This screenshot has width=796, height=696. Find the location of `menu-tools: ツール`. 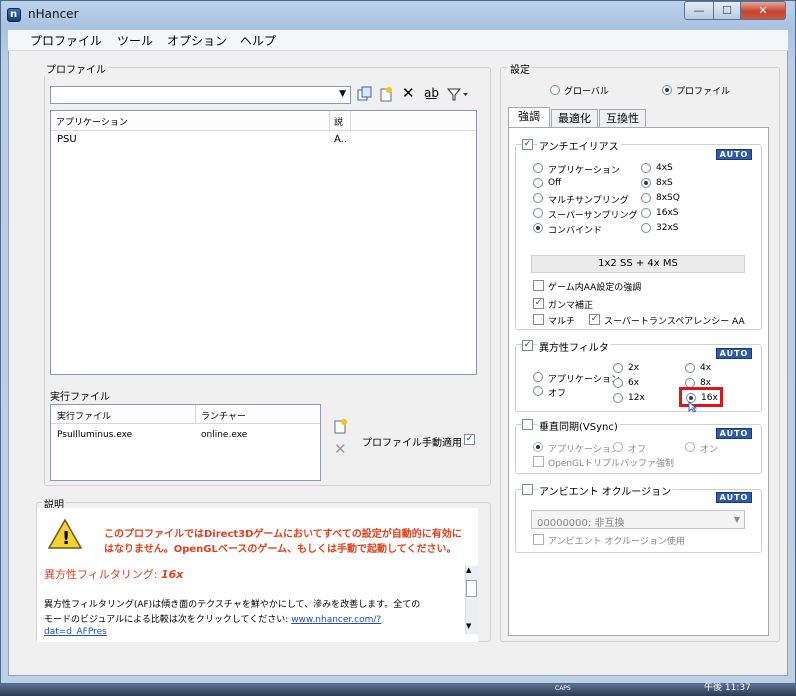

menu-tools: ツール is located at coordinates (135, 40).